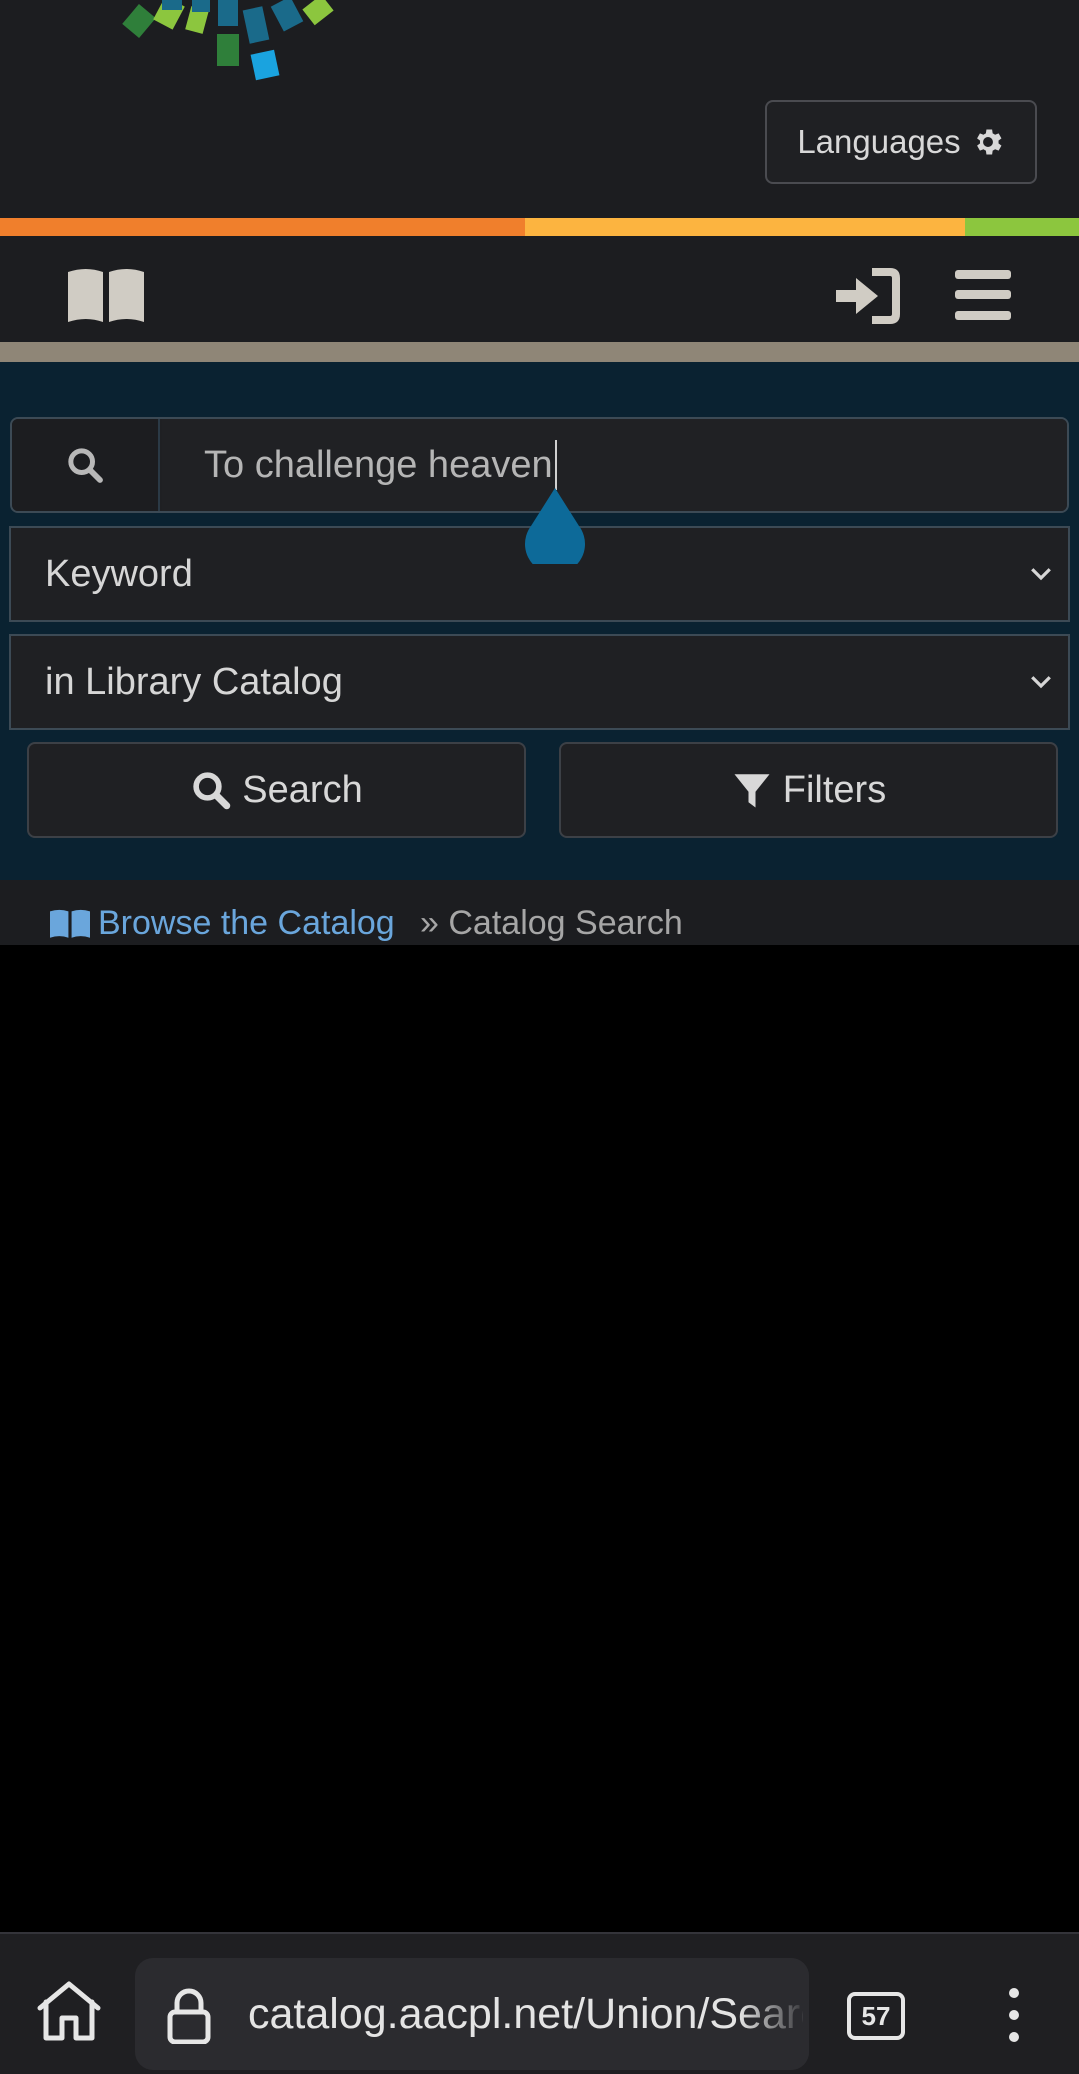 Image resolution: width=1079 pixels, height=2074 pixels. I want to click on site-header: Languages, so click(539, 109).